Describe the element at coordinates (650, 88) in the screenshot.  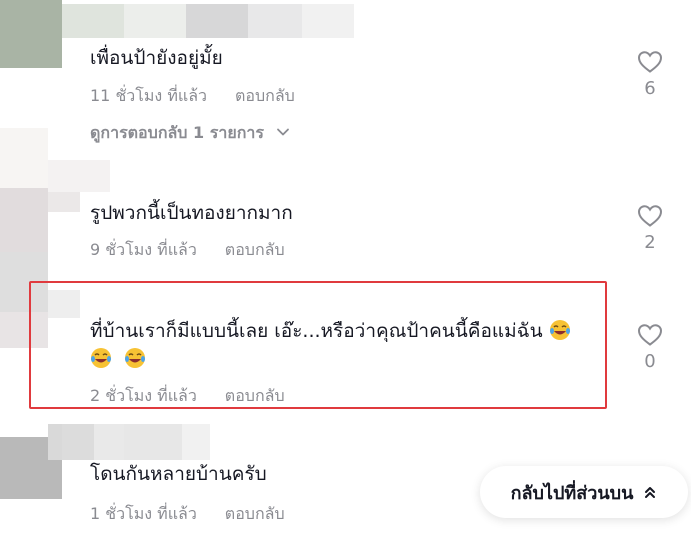
I see `like-count: 6` at that location.